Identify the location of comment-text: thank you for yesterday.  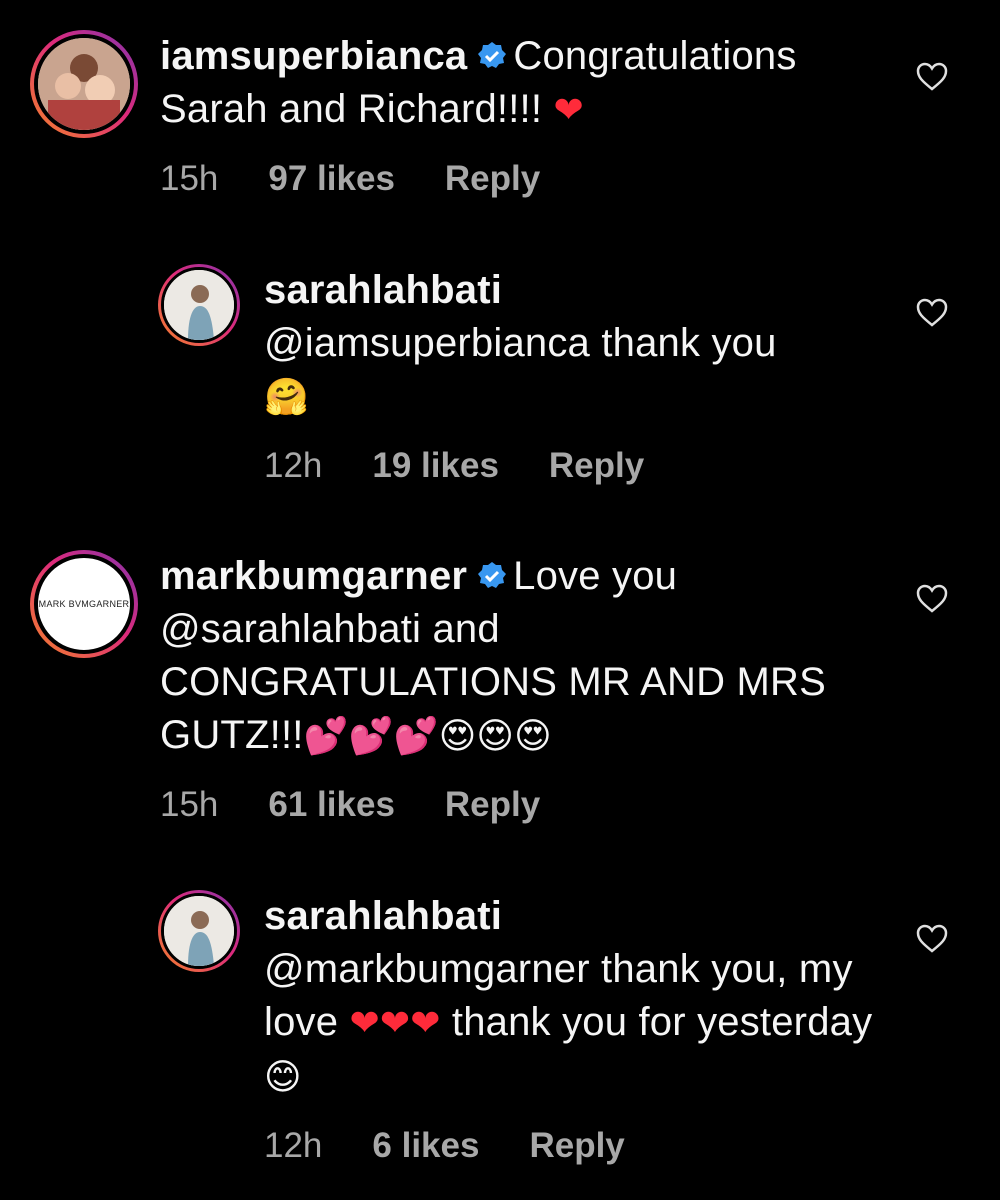
(656, 1022).